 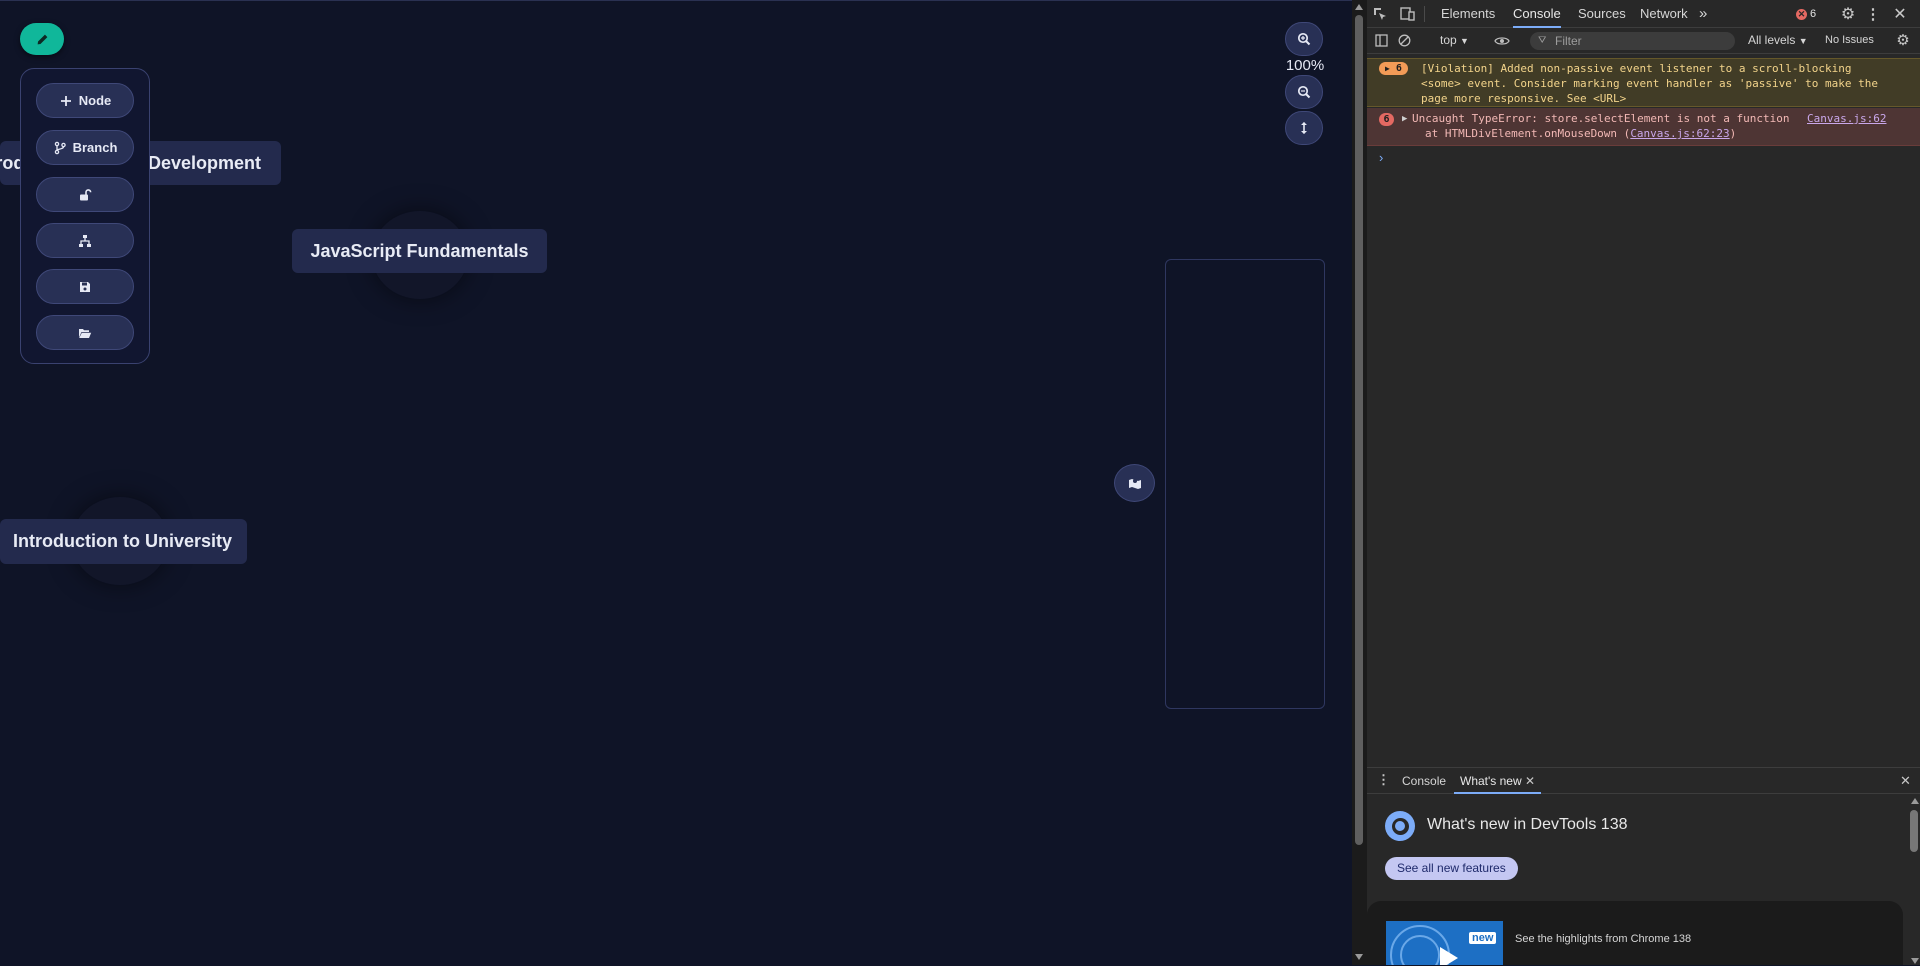 I want to click on error-count-badge: 6, so click(x=1386, y=119).